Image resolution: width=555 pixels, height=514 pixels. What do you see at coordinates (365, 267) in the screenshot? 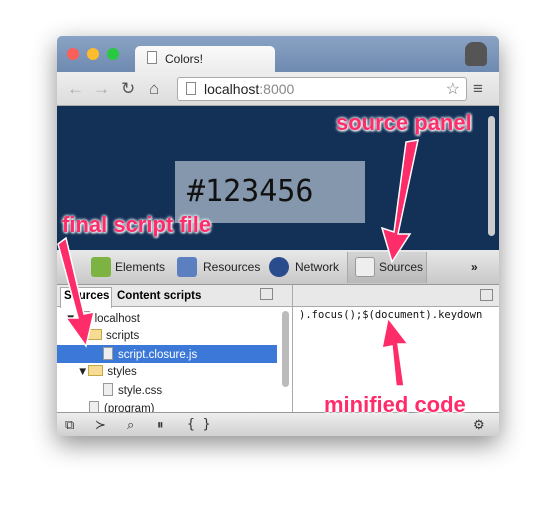
I see `sources-icon` at bounding box center [365, 267].